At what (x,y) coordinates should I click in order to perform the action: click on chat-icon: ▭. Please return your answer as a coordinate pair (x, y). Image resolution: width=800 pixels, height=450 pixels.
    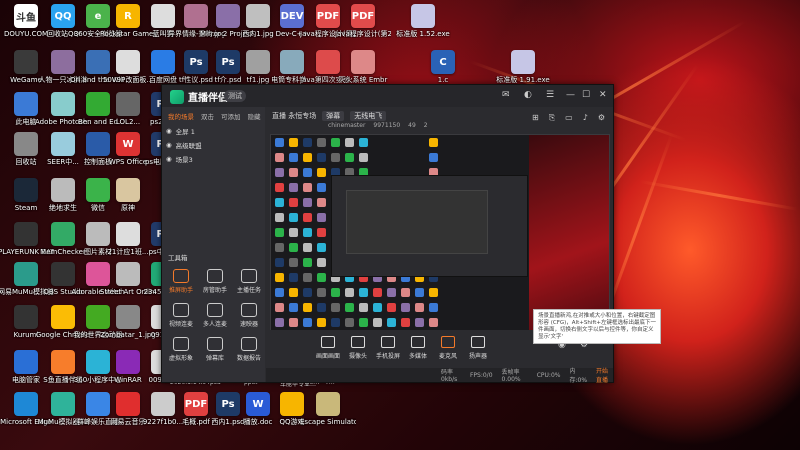
    Looking at the image, I should click on (569, 118).